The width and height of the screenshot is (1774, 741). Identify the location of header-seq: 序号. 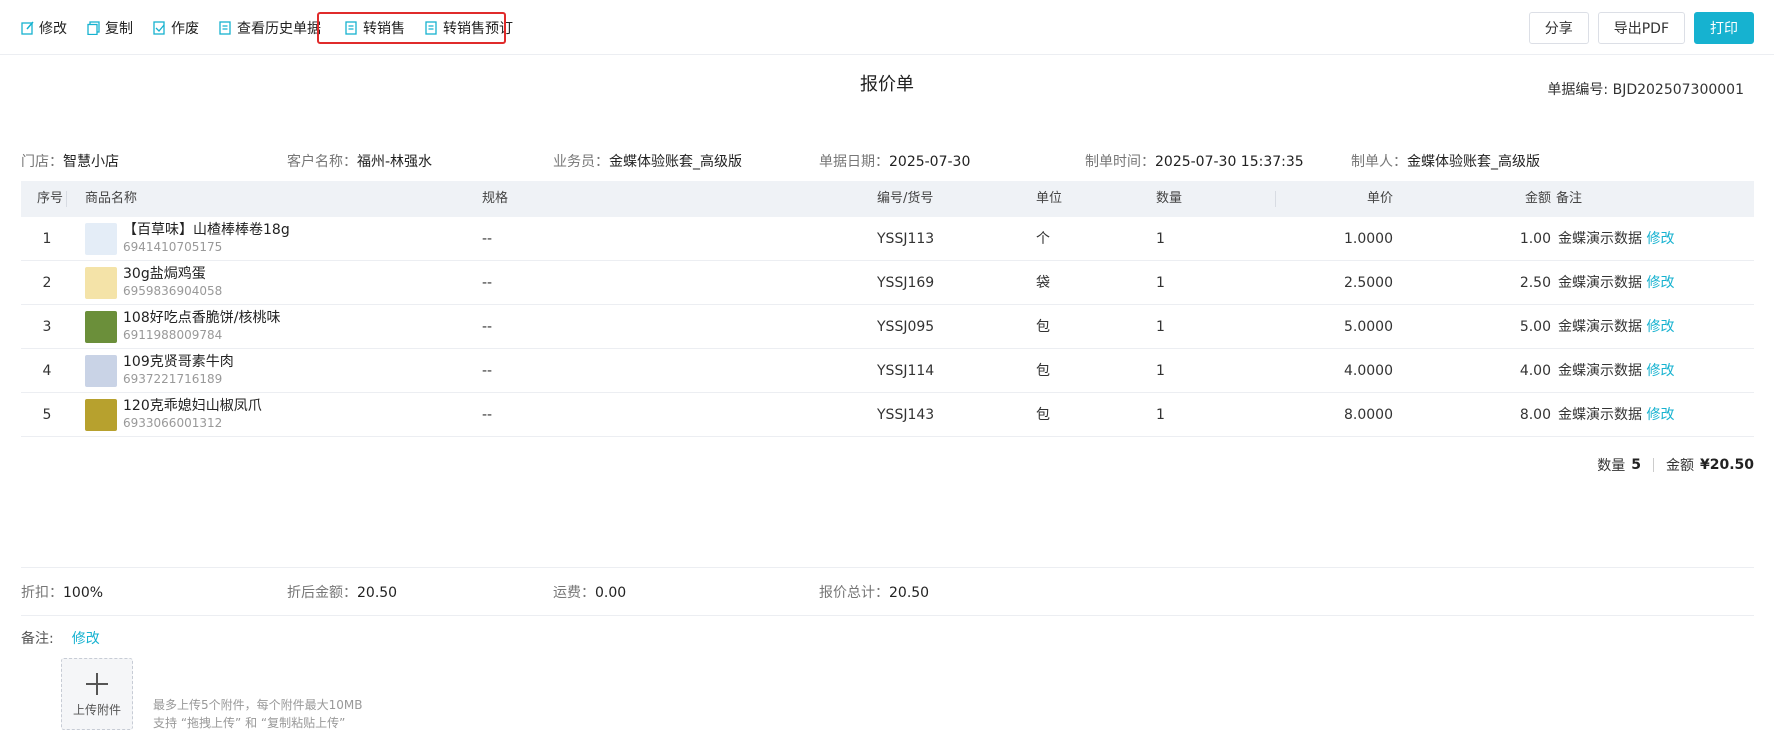
(52, 199).